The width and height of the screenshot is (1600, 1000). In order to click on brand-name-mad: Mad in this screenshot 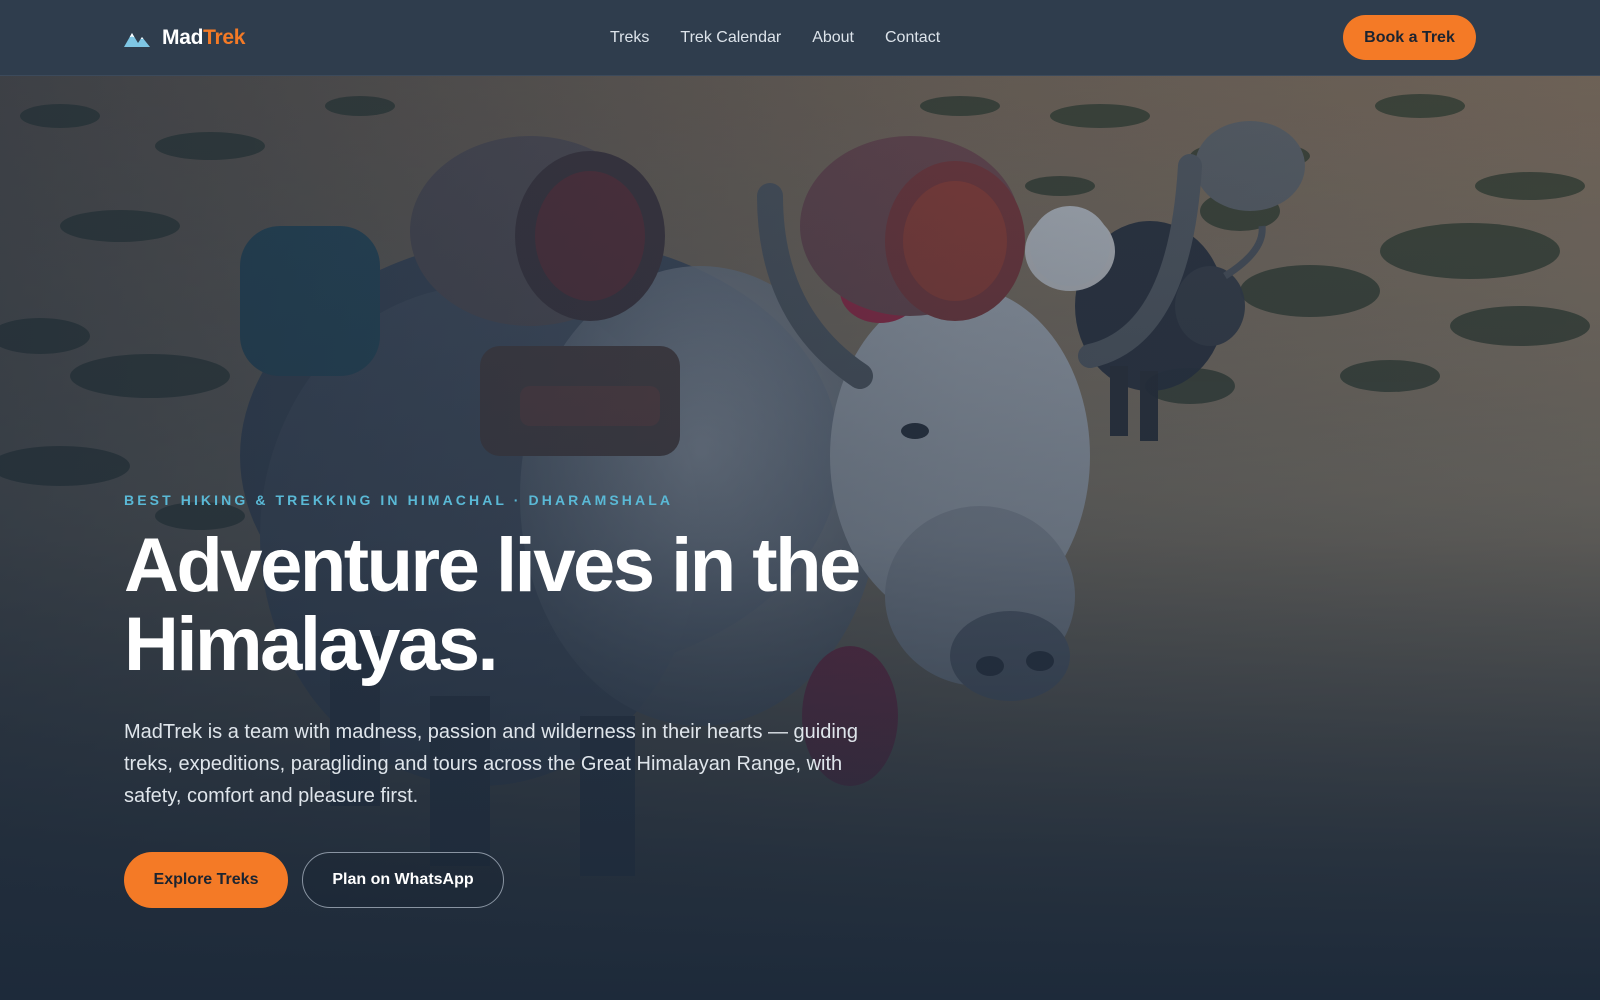, I will do `click(183, 37)`.